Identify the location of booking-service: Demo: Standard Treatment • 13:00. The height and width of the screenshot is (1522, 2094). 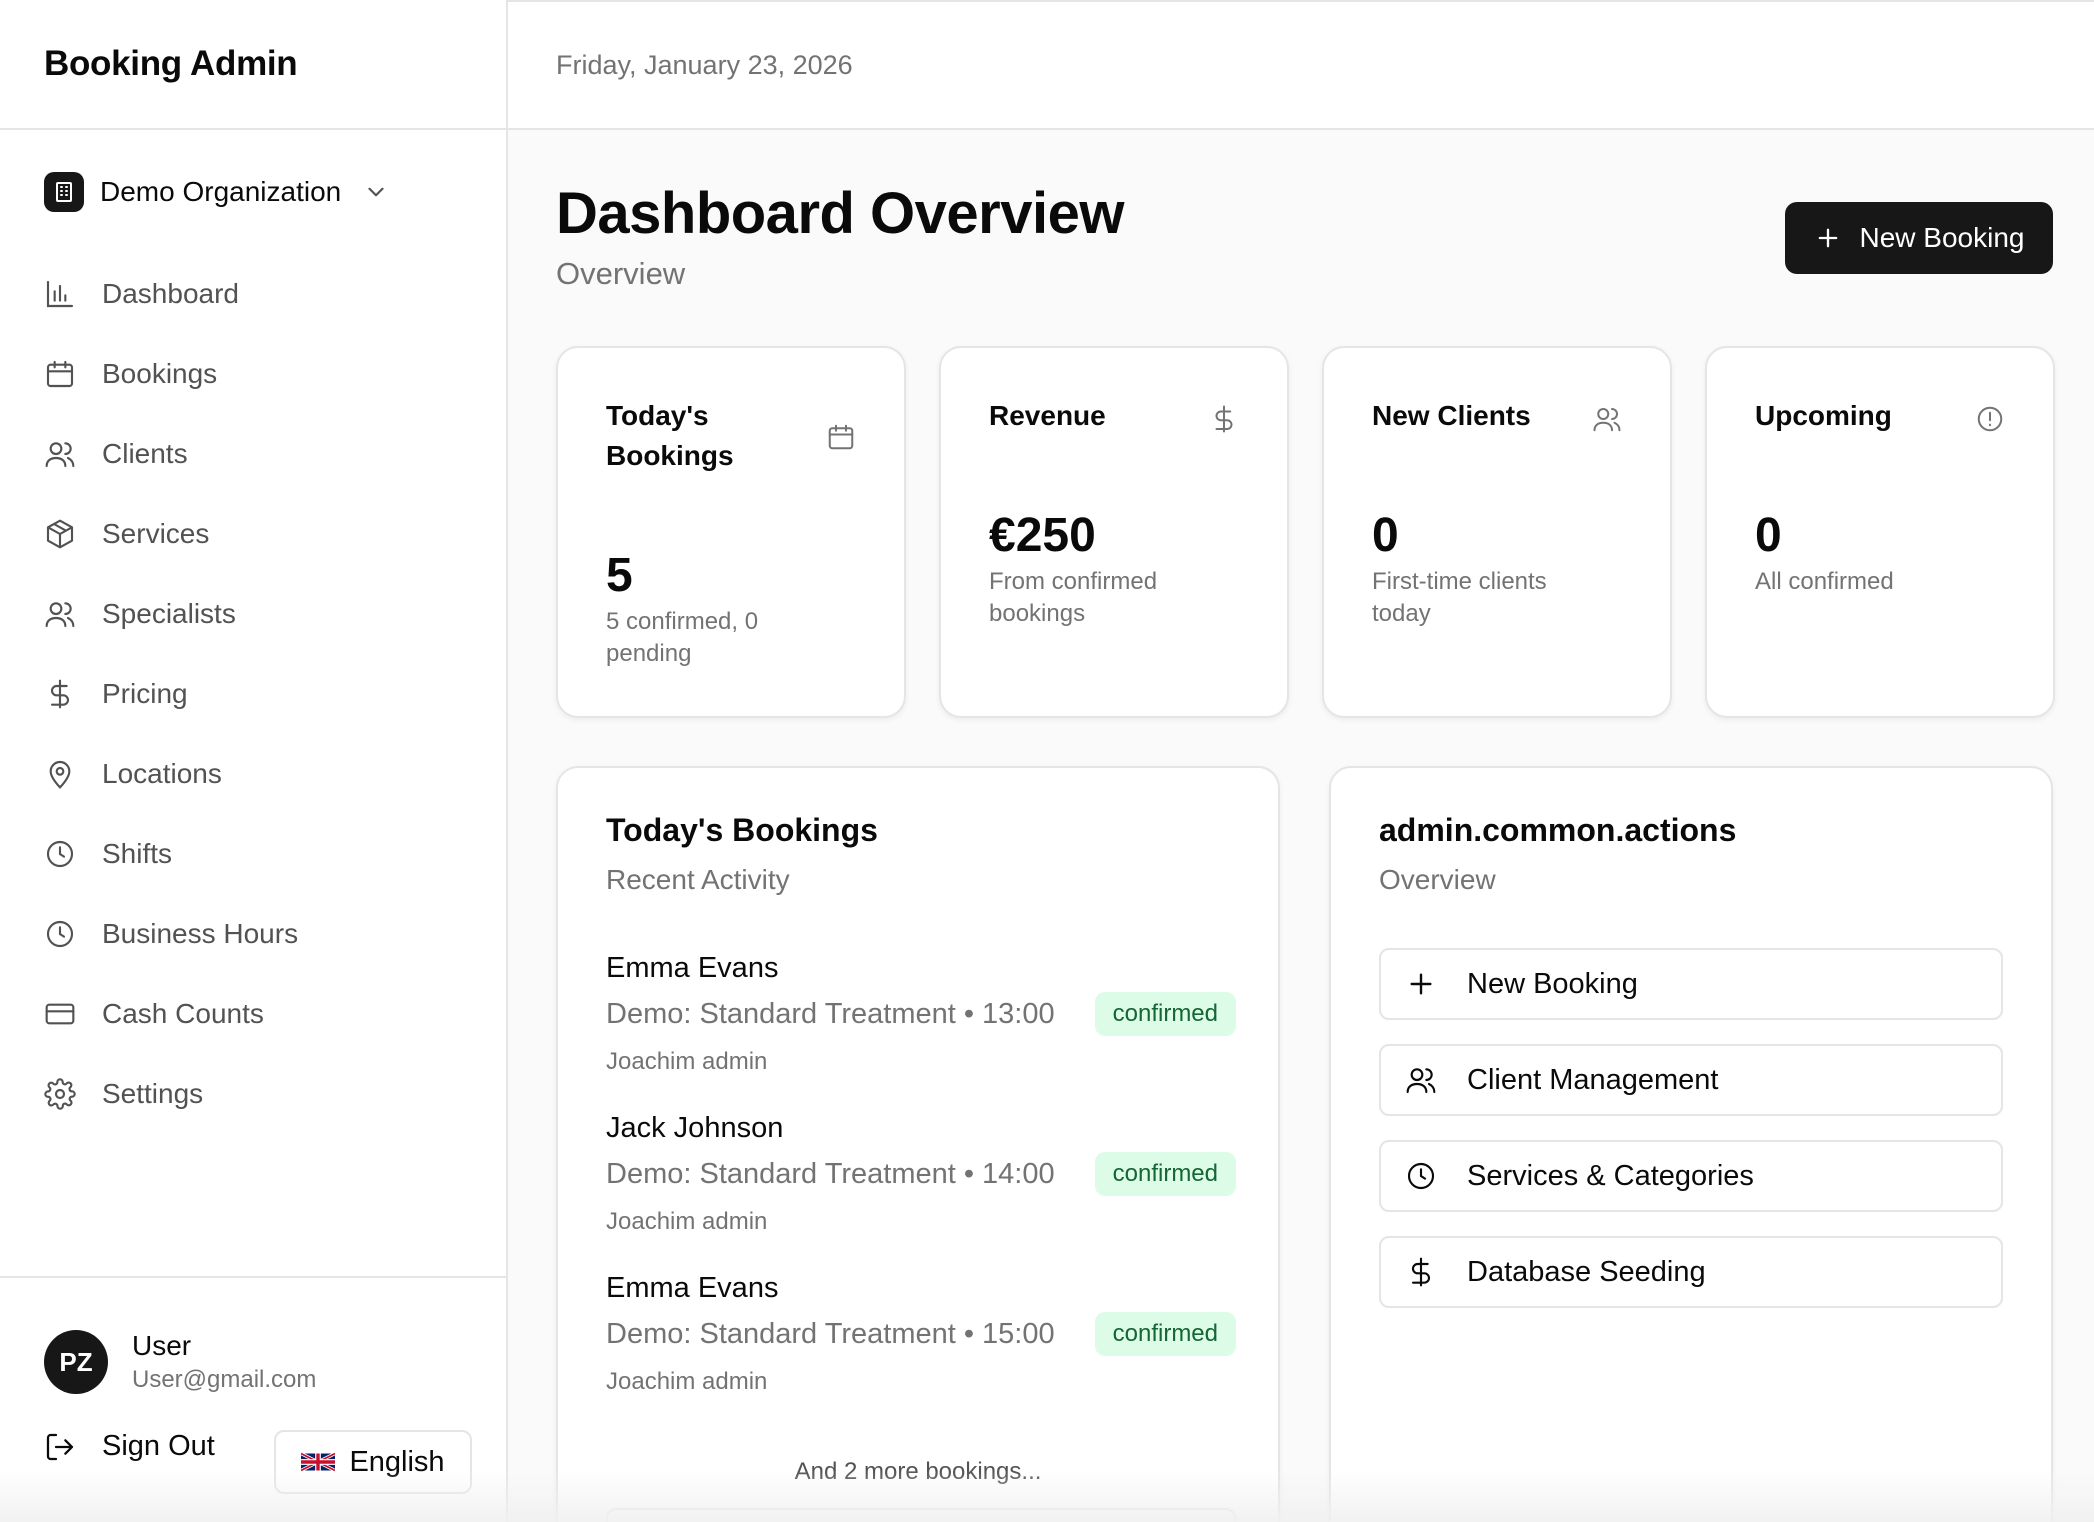
(830, 1014).